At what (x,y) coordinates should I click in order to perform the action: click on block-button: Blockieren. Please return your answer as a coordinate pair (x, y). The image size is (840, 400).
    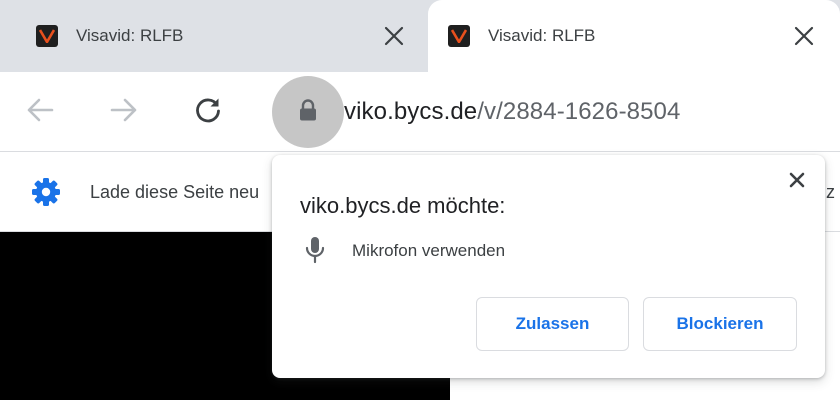
    Looking at the image, I should click on (720, 324).